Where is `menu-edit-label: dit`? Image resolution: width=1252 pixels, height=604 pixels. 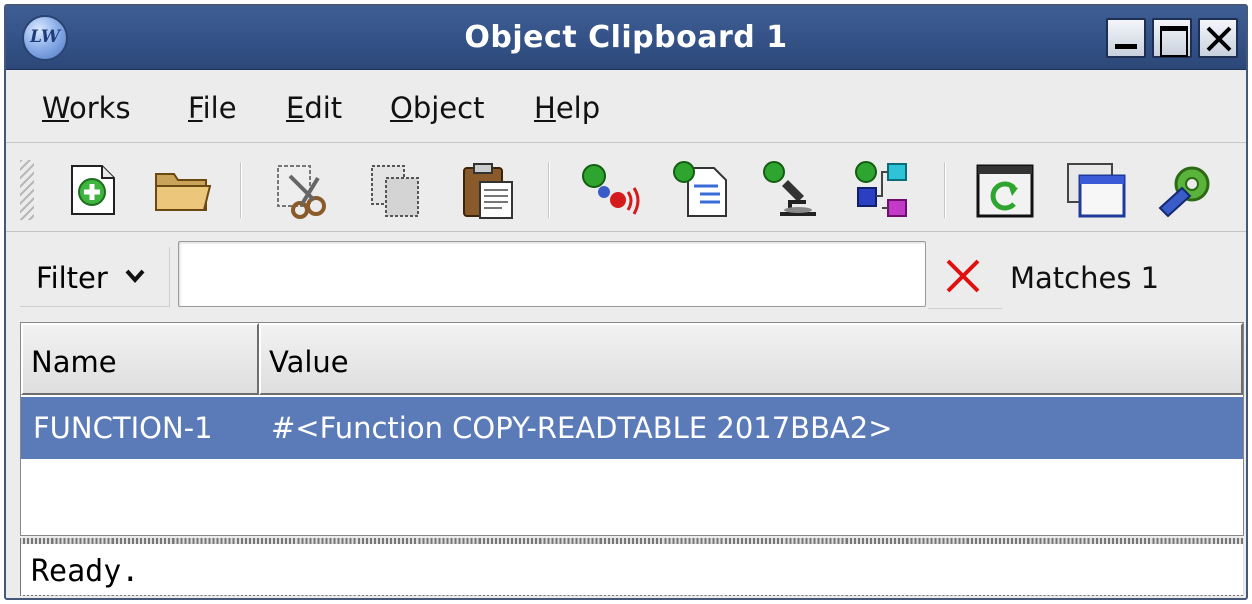
menu-edit-label: dit is located at coordinates (323, 108).